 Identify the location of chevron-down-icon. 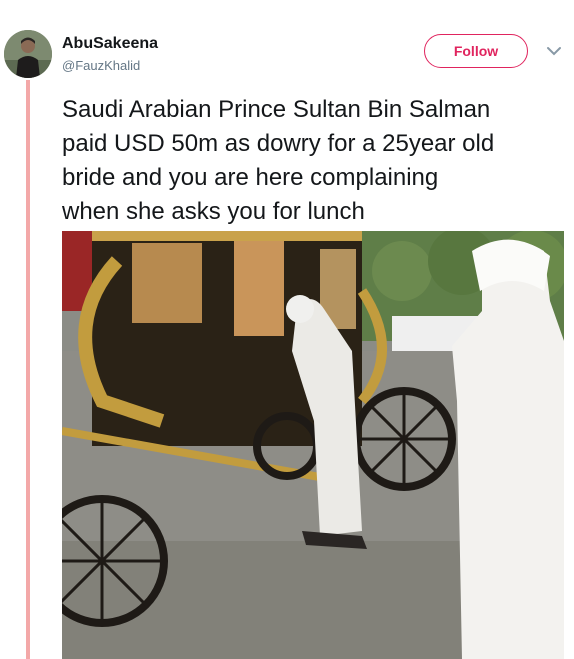
(554, 50).